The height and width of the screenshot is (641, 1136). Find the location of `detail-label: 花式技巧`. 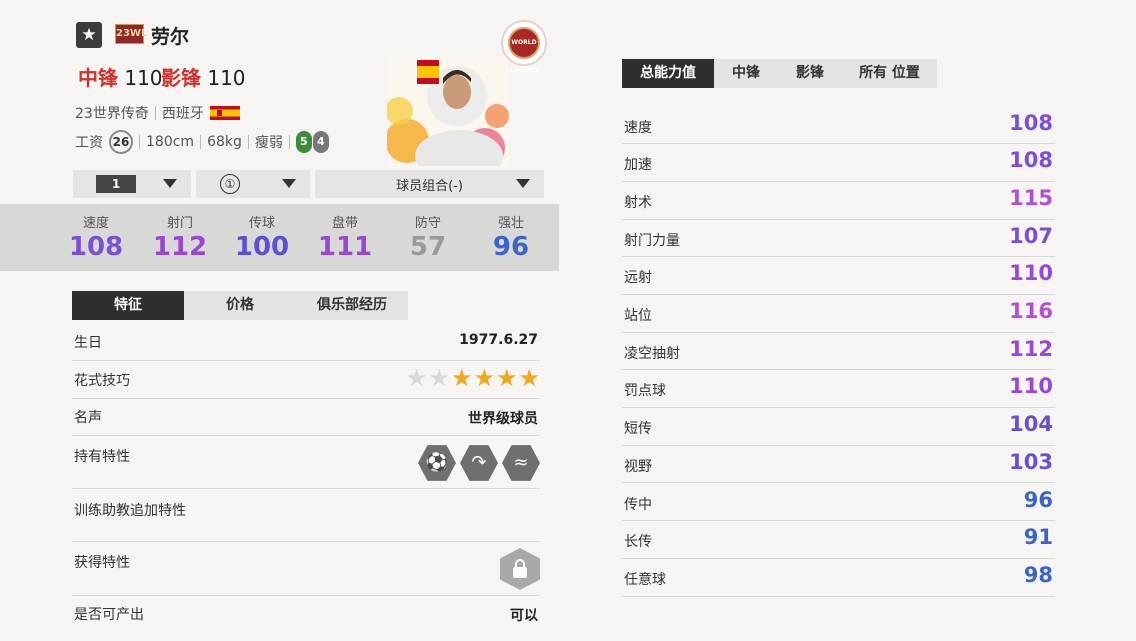

detail-label: 花式技巧 is located at coordinates (102, 381).